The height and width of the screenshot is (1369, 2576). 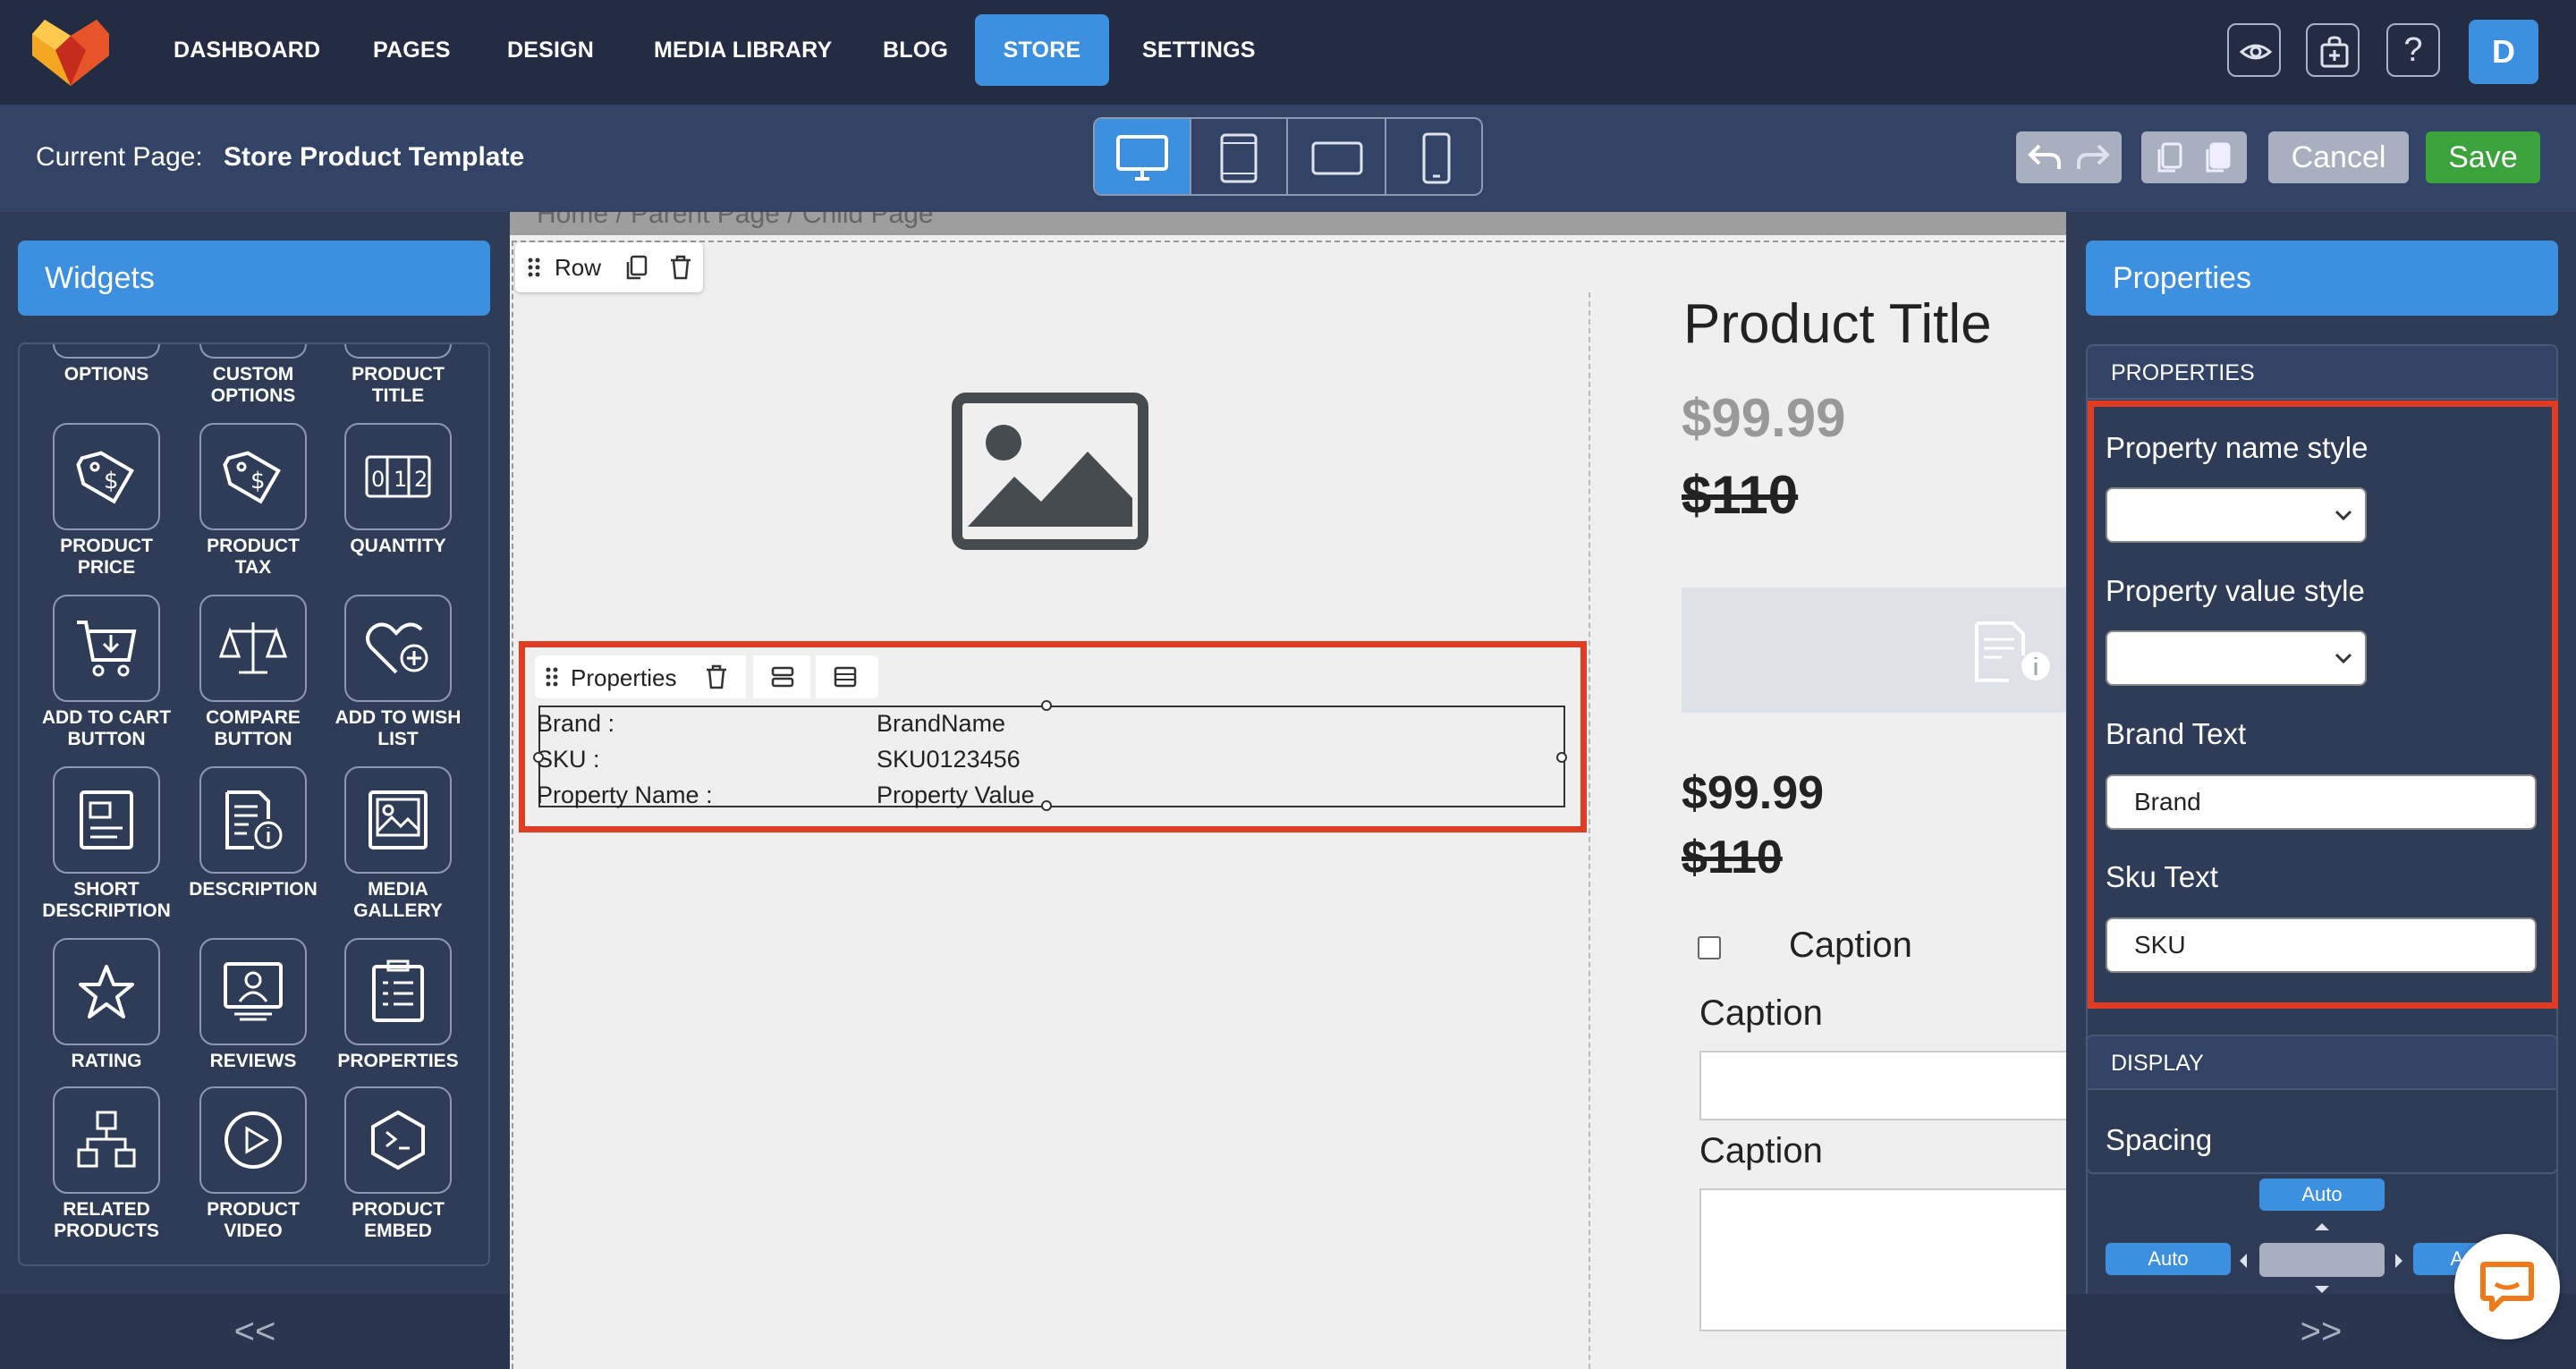 I want to click on device-tablet-button, so click(x=1239, y=156).